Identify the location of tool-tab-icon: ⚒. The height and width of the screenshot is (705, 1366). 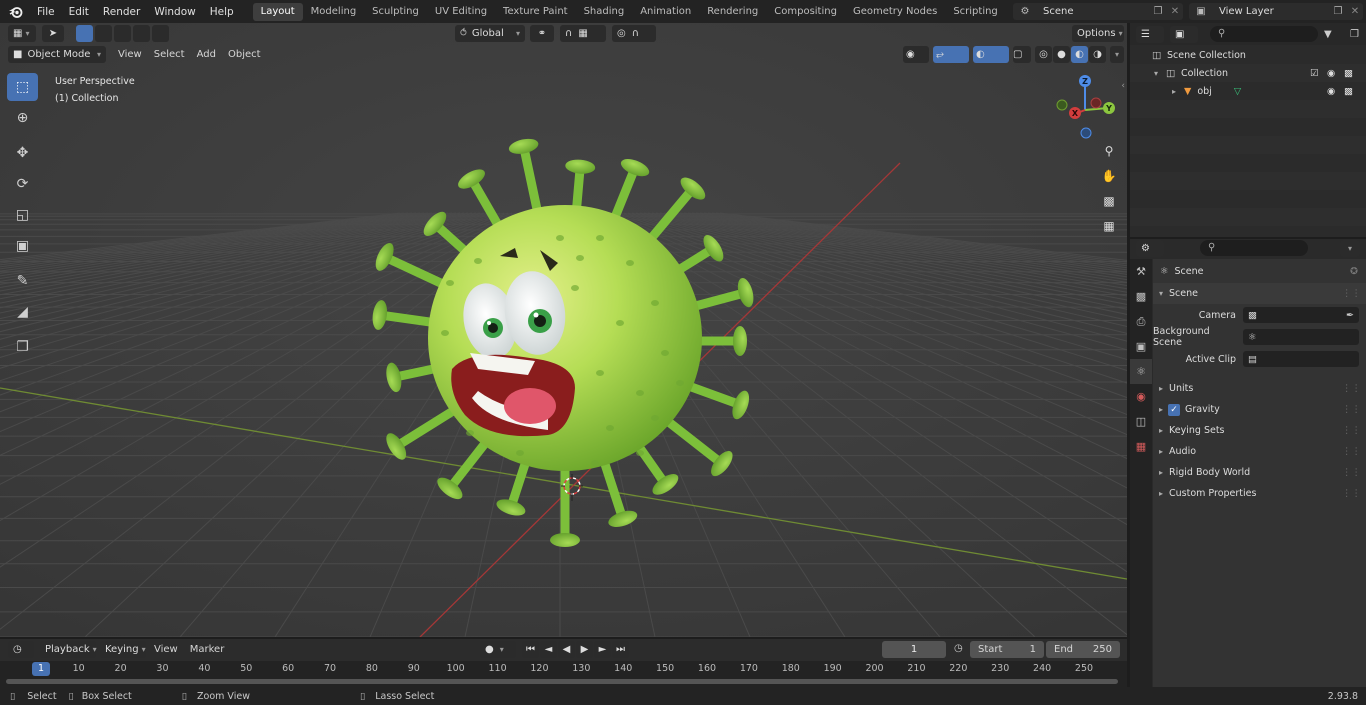
(1141, 271).